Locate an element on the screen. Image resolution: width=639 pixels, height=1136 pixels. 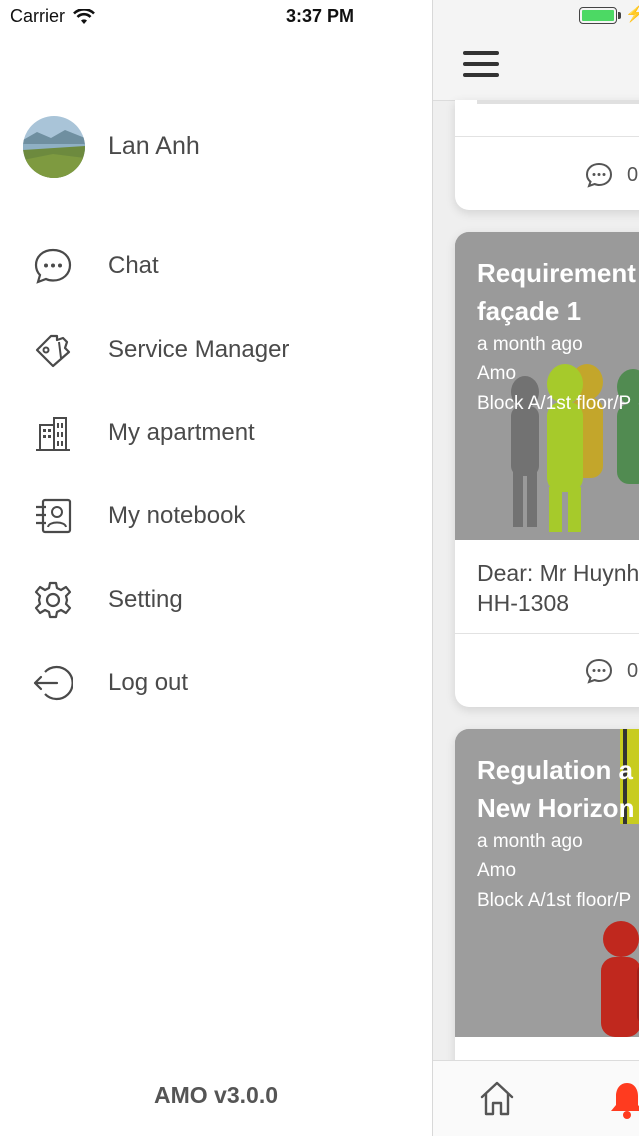
notification-bell-icon is located at coordinates (623, 1099).